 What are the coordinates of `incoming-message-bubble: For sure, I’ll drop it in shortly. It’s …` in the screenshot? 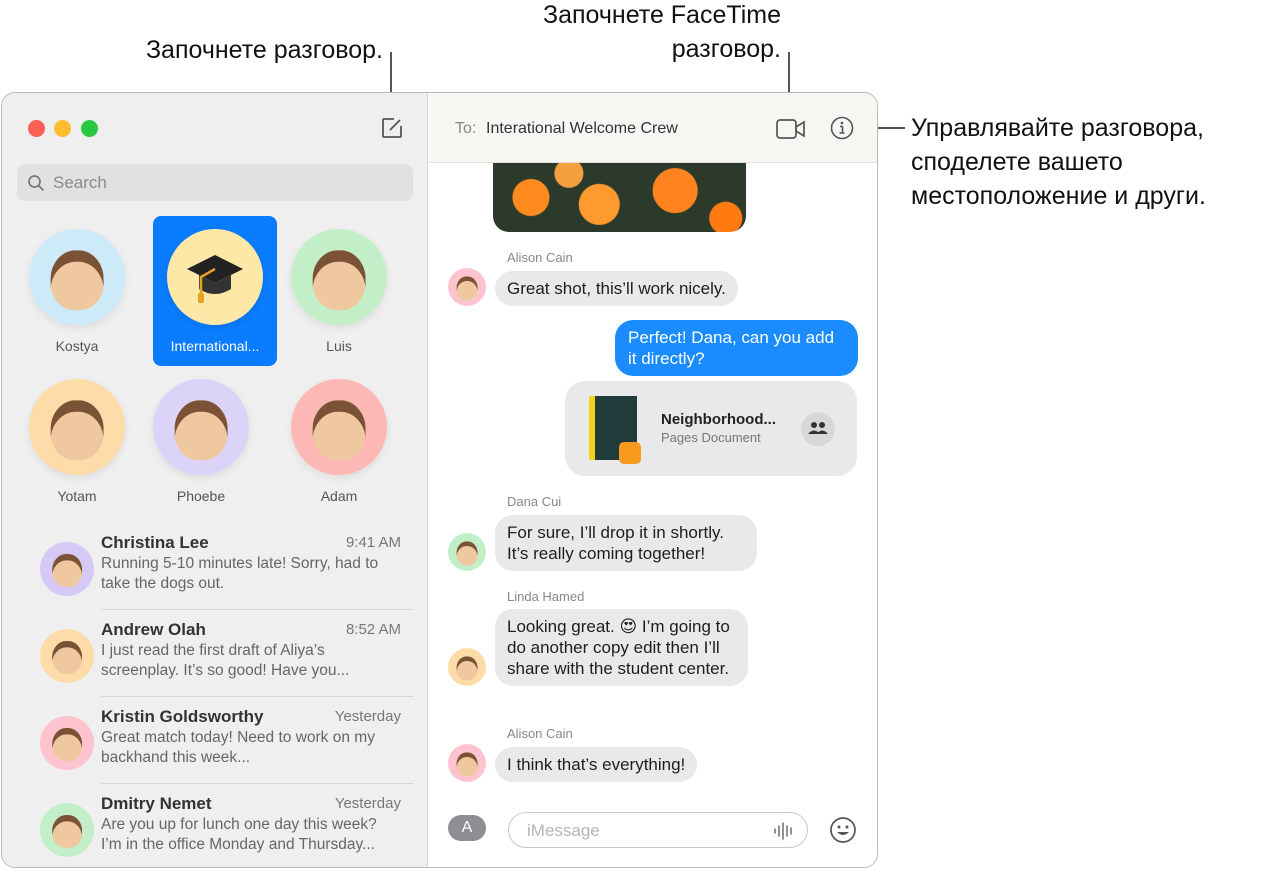 It's located at (626, 543).